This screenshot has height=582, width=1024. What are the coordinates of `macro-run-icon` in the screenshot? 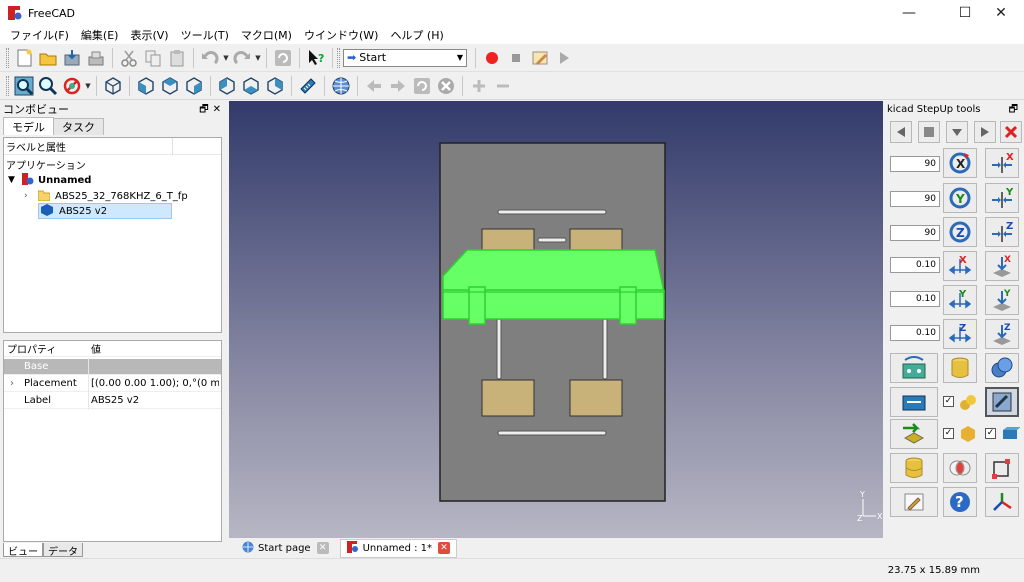 It's located at (564, 58).